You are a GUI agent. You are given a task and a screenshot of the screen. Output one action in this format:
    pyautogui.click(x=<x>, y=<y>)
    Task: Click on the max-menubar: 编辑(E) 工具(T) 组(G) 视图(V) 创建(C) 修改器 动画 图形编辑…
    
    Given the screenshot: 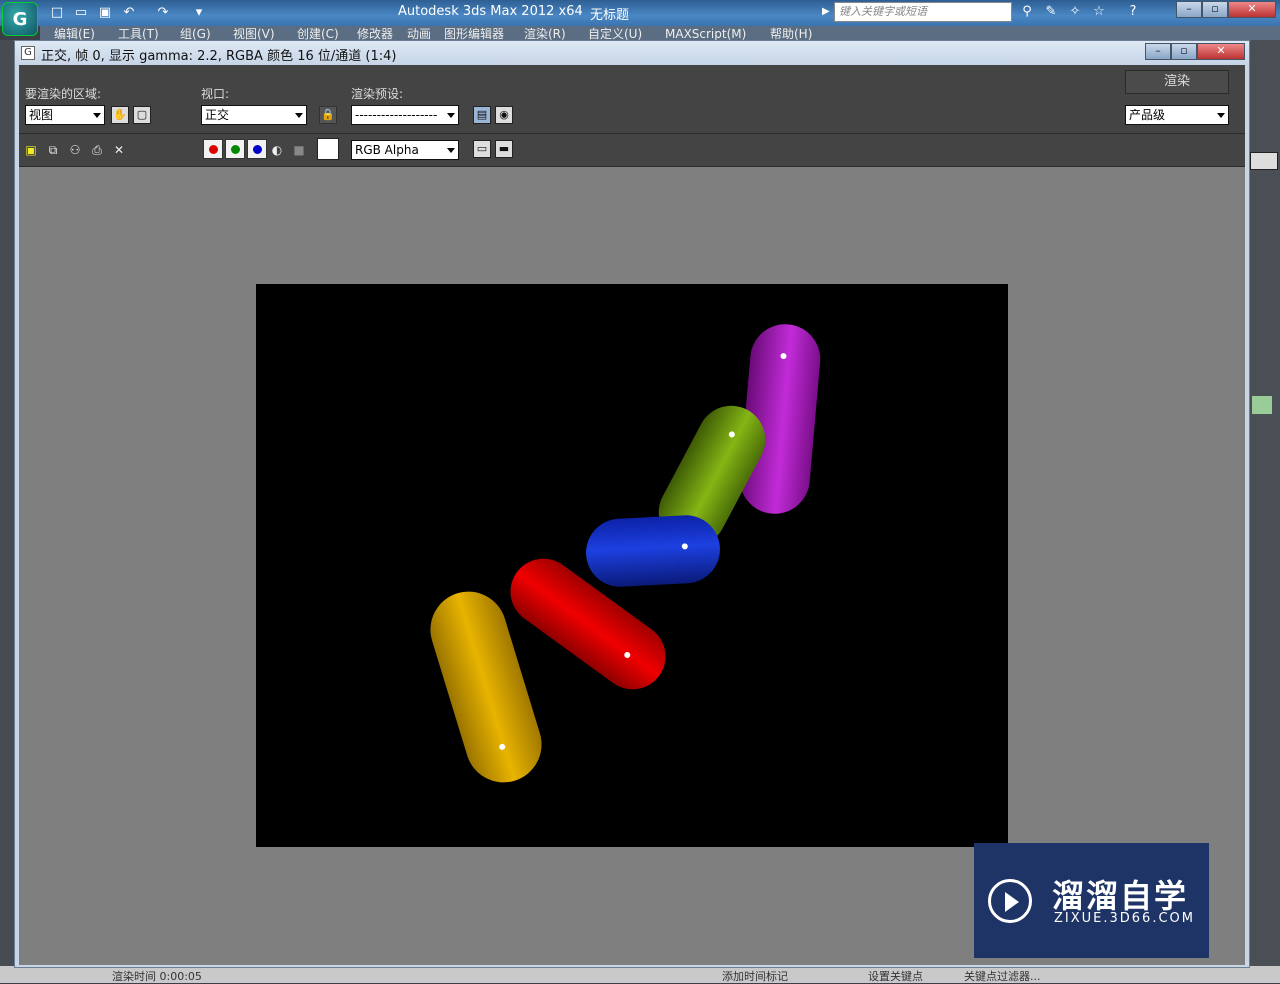 What is the action you would take?
    pyautogui.click(x=660, y=33)
    